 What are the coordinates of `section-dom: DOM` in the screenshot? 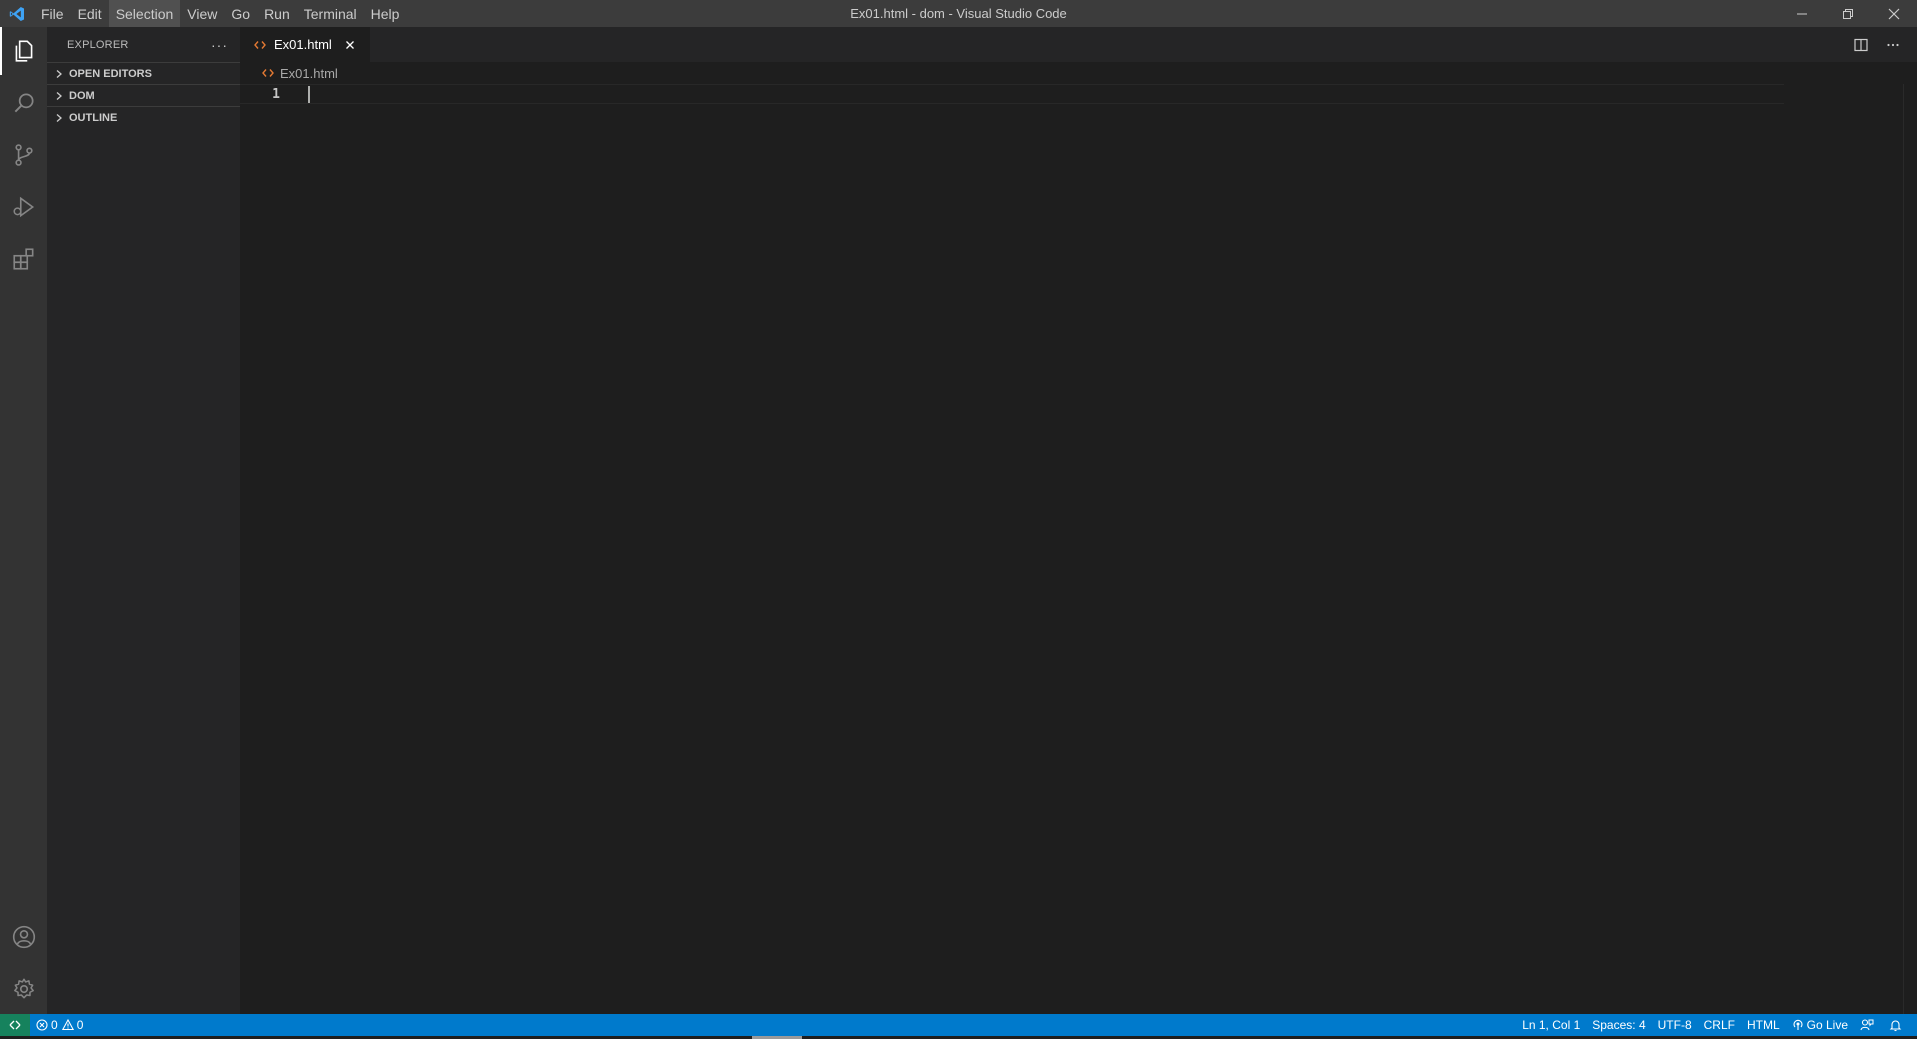 It's located at (143, 95).